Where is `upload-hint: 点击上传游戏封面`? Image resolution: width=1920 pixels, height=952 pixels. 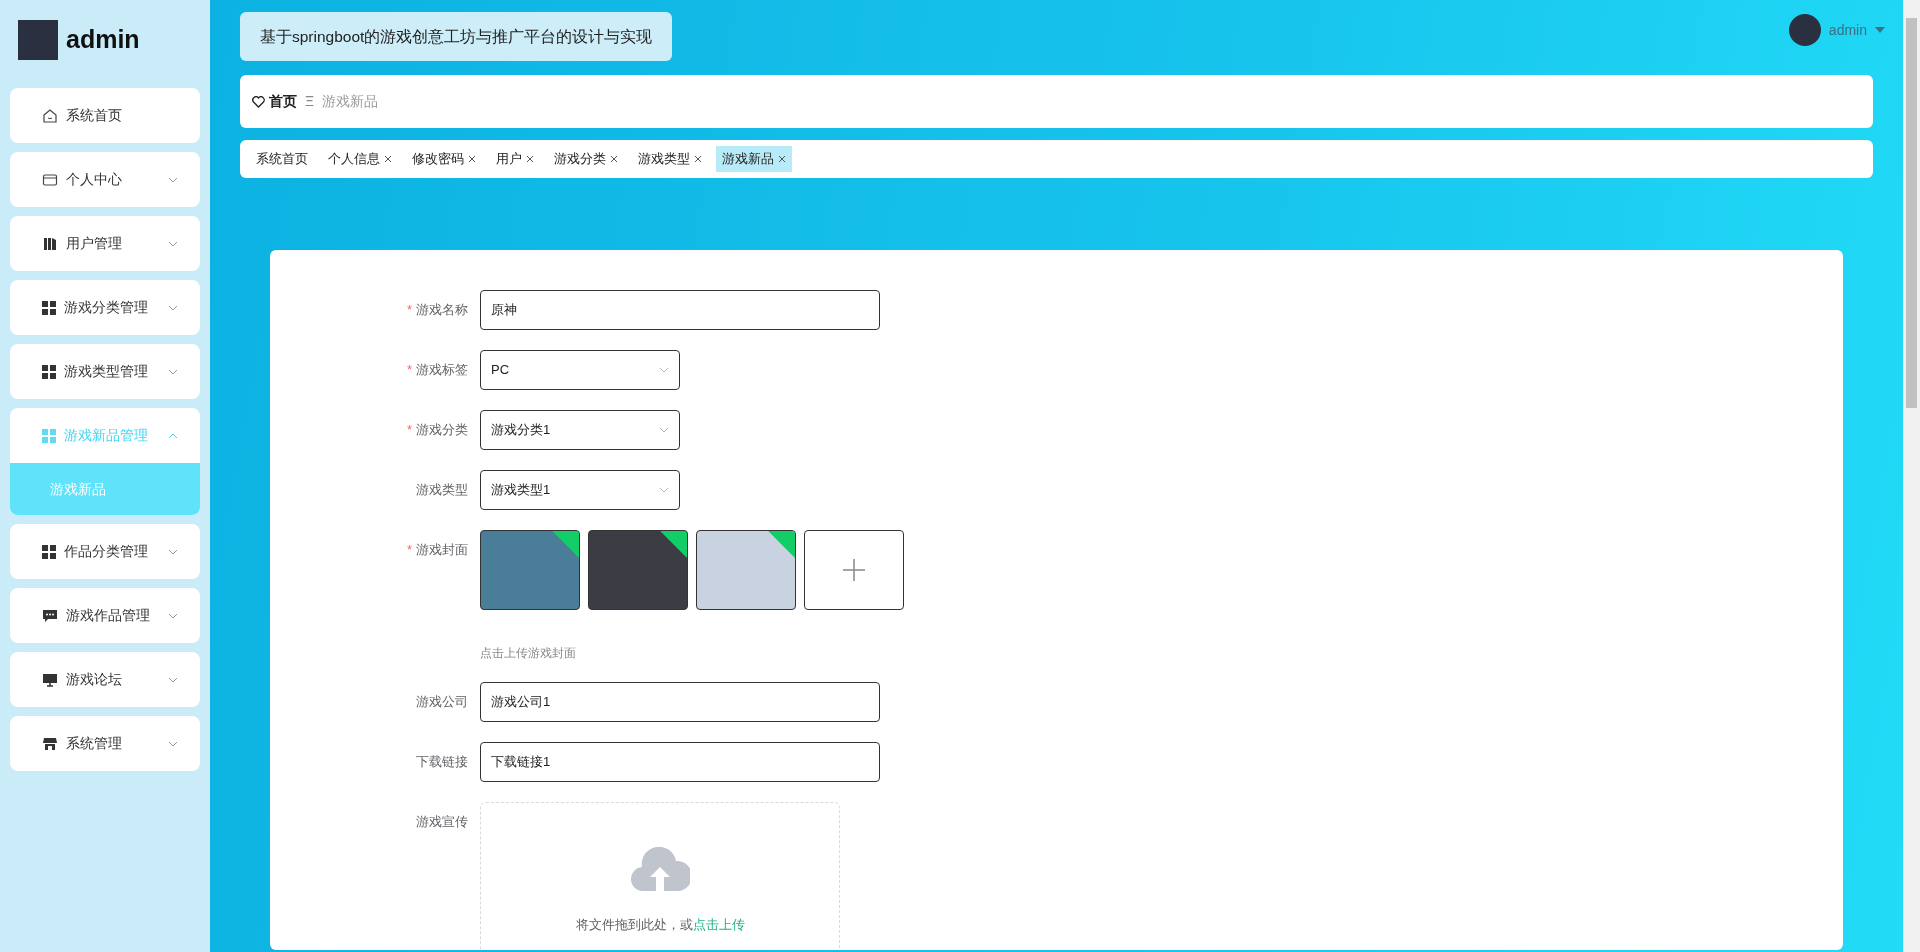 upload-hint: 点击上传游戏封面 is located at coordinates (528, 653).